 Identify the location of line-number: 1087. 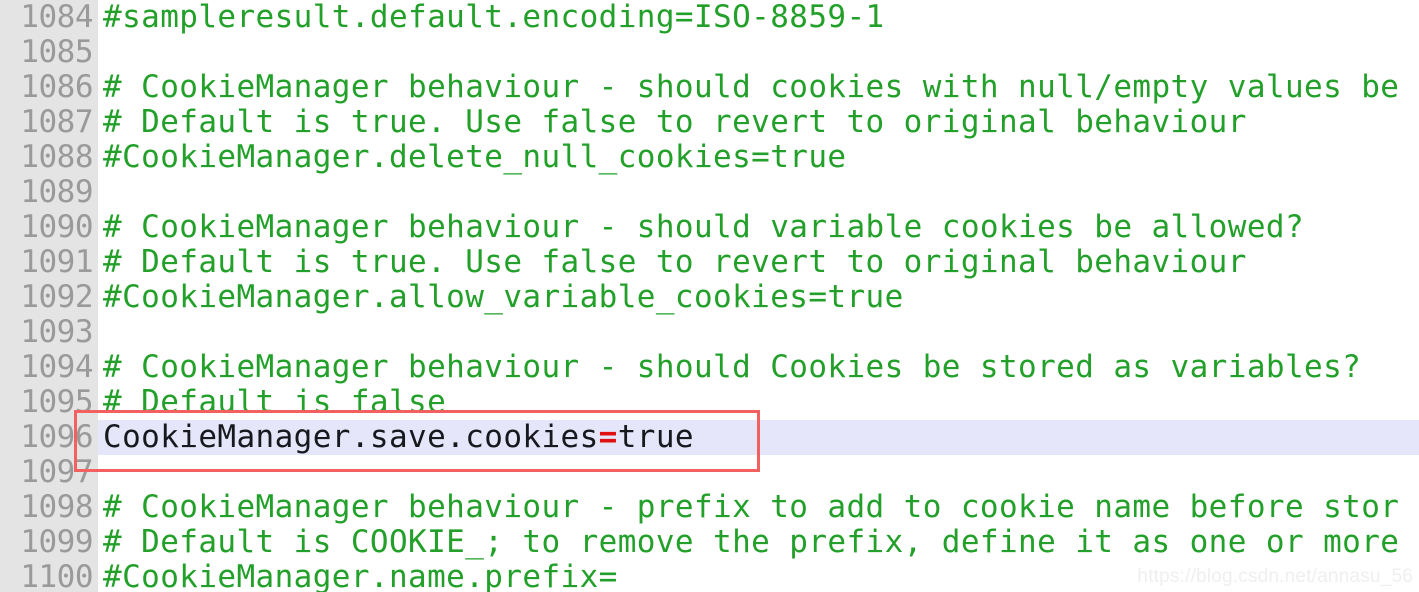
(56, 122).